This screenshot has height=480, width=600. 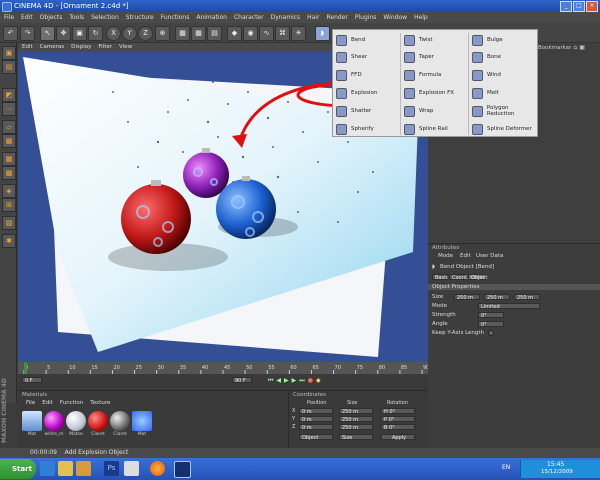 I want to click on tweak-icon: ⊞, so click(x=9, y=205).